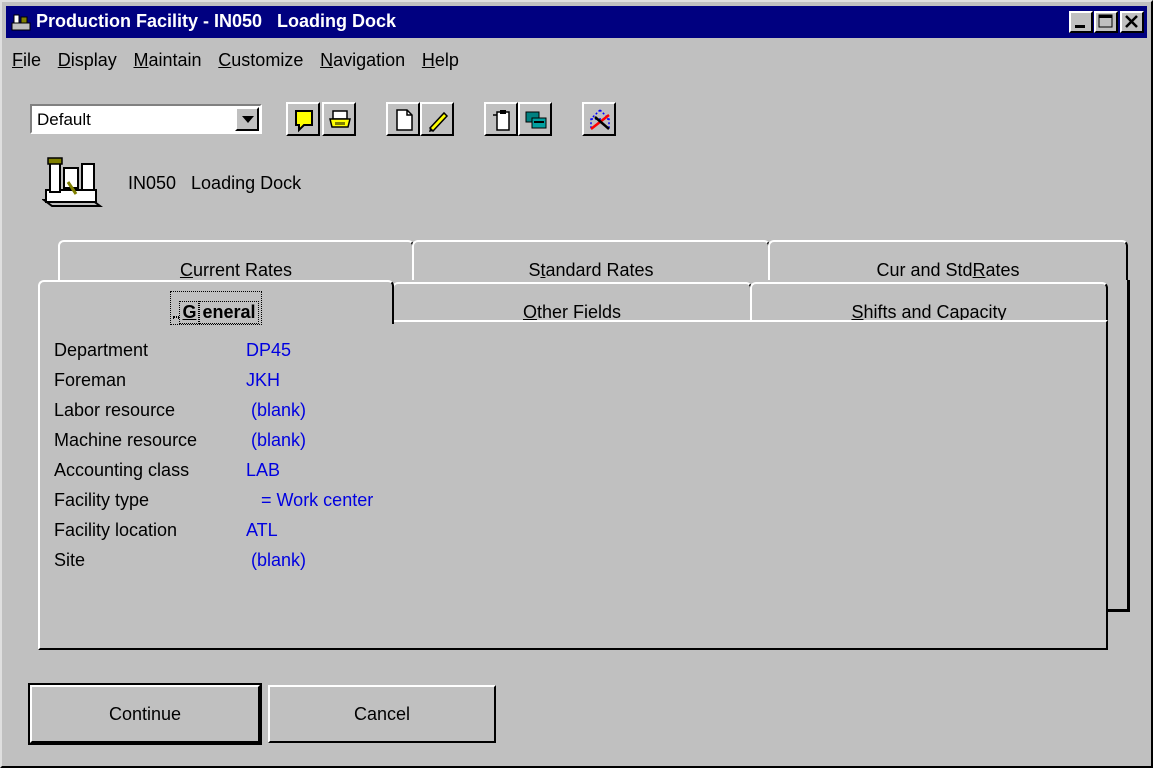 This screenshot has width=1153, height=768. Describe the element at coordinates (1080, 26) in the screenshot. I see `minimize-icon` at that location.